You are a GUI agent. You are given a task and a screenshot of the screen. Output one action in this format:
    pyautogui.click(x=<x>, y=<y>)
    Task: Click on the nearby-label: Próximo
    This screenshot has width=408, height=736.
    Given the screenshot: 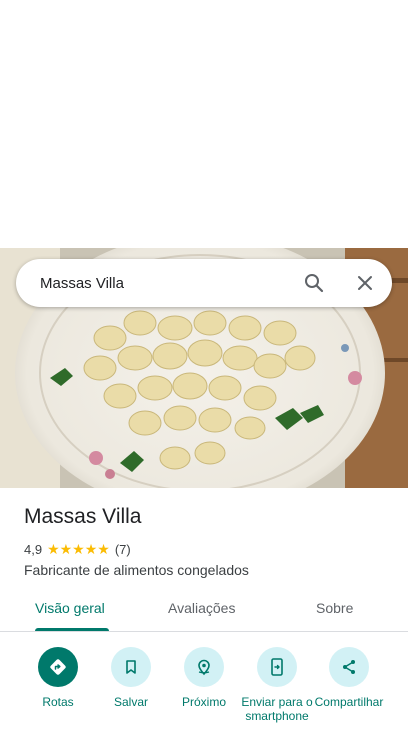 What is the action you would take?
    pyautogui.click(x=203, y=702)
    